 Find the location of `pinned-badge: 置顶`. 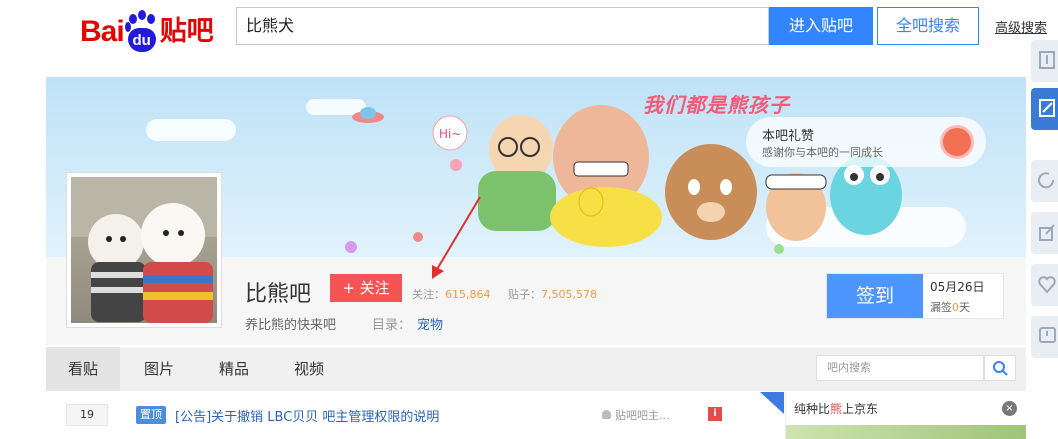

pinned-badge: 置顶 is located at coordinates (151, 415).